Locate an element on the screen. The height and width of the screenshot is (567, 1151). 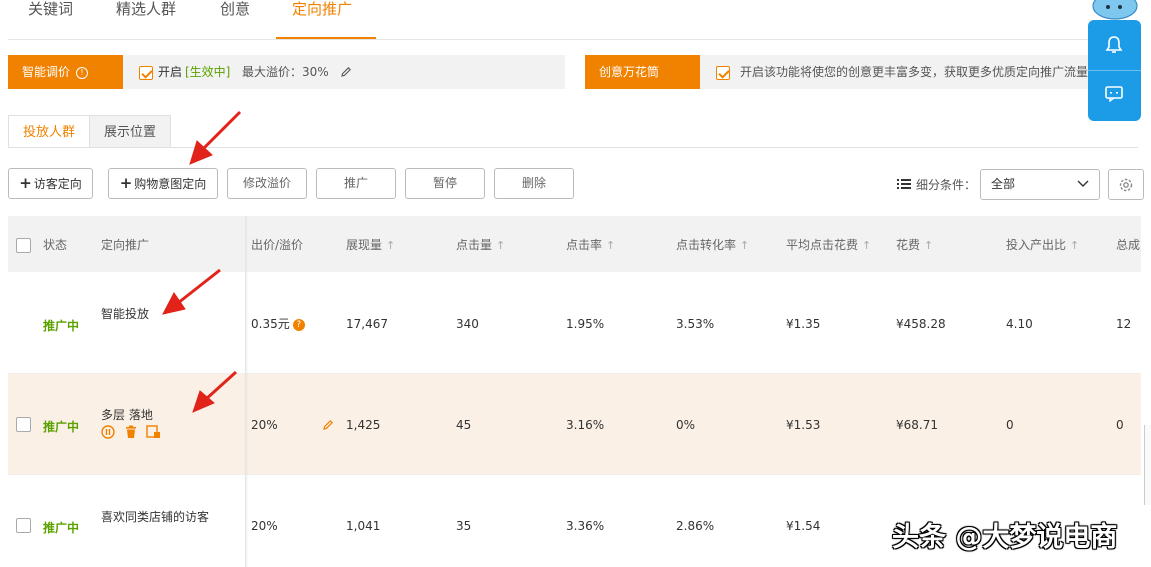
bell-icon is located at coordinates (1114, 45).